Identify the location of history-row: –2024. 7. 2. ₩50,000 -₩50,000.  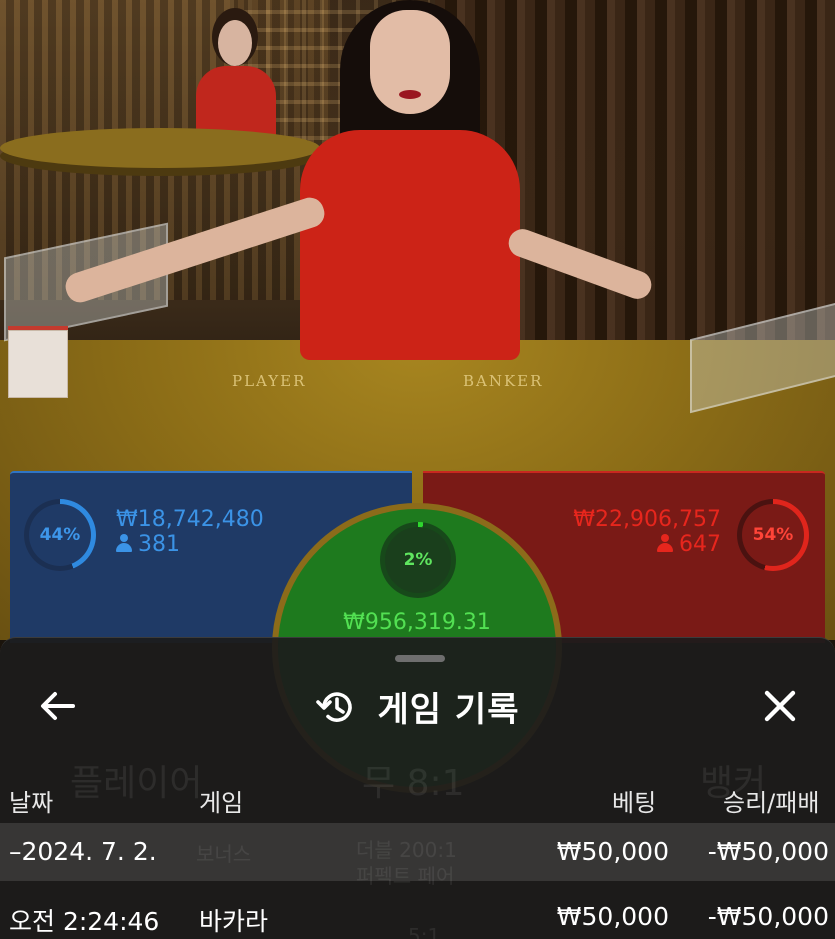
(417, 852).